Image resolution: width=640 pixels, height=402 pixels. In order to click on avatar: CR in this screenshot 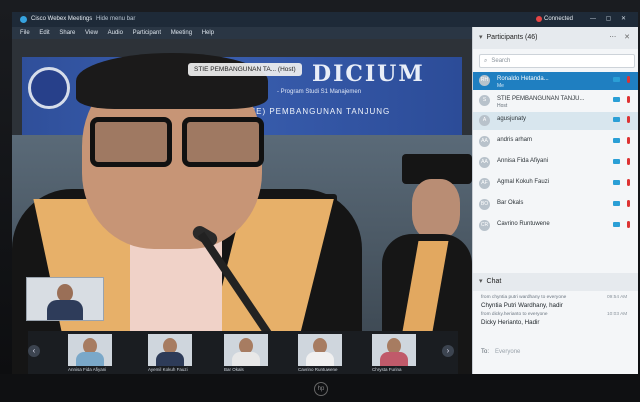, I will do `click(484, 225)`.